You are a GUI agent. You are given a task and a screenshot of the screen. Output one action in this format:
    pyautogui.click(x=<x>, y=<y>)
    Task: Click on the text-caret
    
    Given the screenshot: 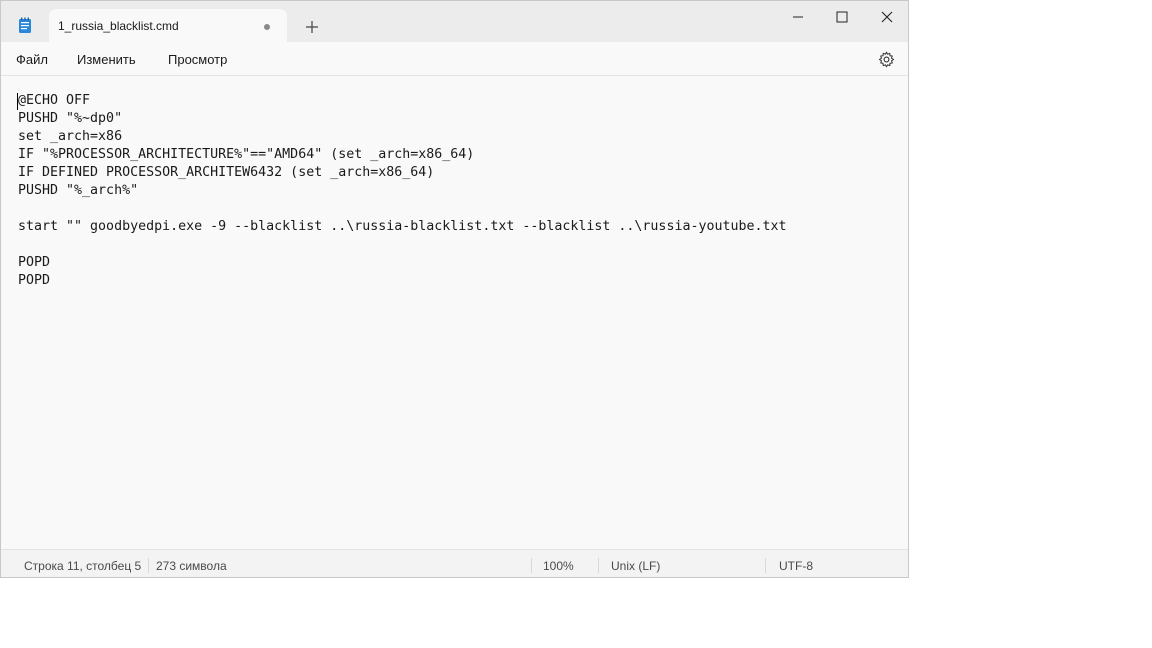 What is the action you would take?
    pyautogui.click(x=17, y=101)
    